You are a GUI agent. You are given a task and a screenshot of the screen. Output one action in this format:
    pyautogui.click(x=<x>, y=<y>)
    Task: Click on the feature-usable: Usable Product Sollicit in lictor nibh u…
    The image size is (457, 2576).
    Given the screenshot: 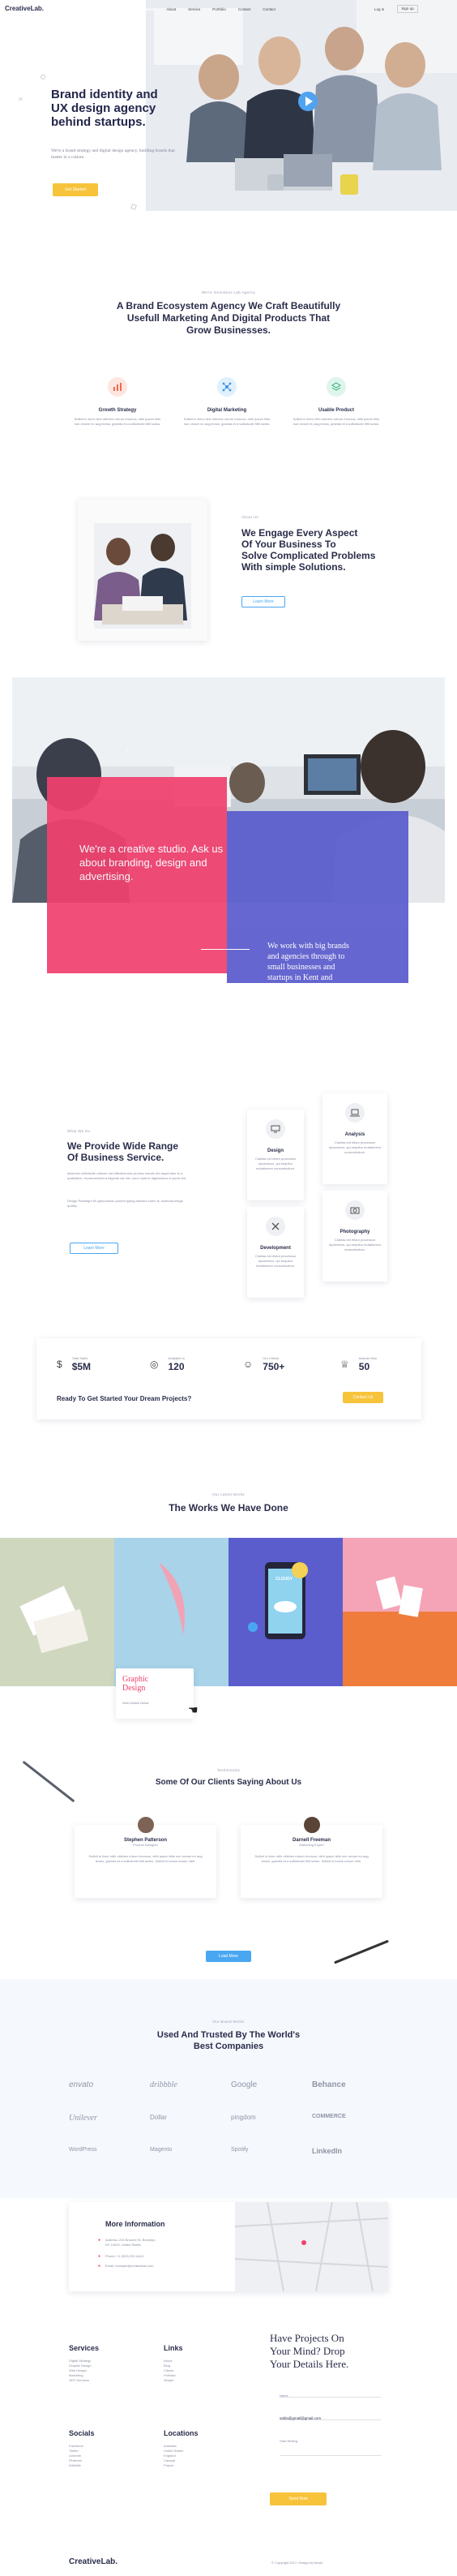 What is the action you would take?
    pyautogui.click(x=337, y=402)
    